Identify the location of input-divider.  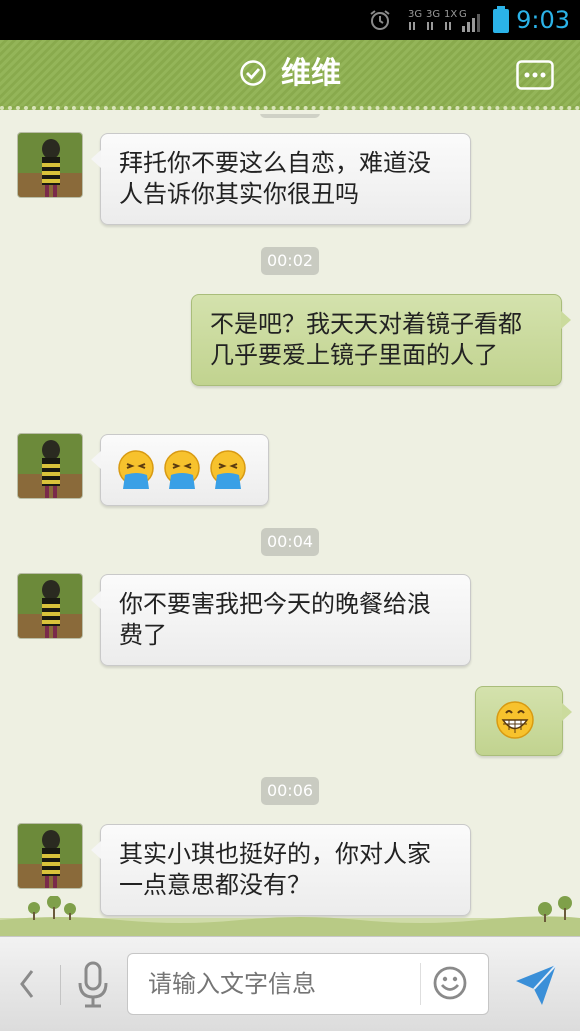
(60, 985).